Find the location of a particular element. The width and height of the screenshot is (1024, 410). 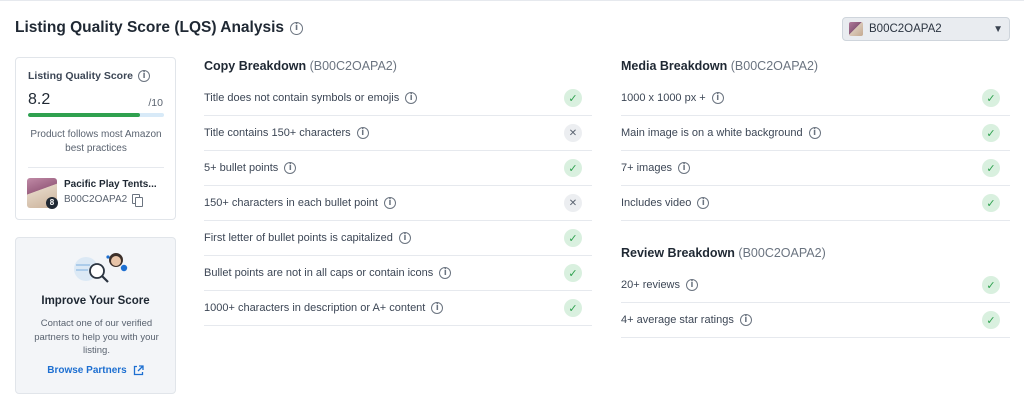

review-asin-code: (B00C2OAPA2) is located at coordinates (782, 253).